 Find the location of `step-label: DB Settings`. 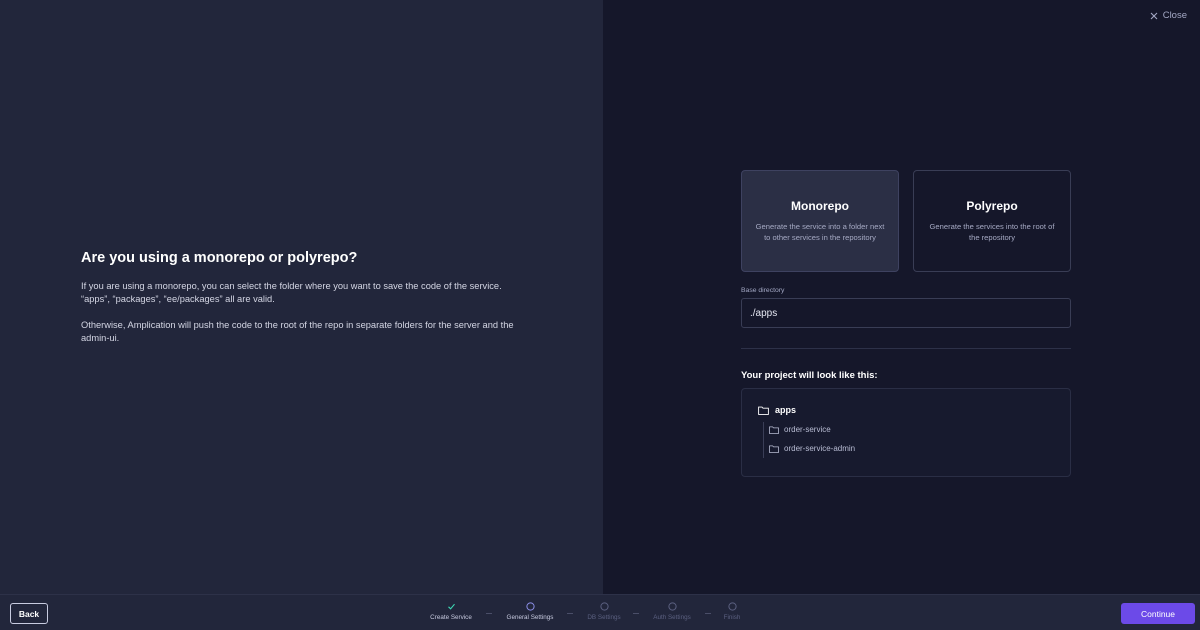

step-label: DB Settings is located at coordinates (604, 617).